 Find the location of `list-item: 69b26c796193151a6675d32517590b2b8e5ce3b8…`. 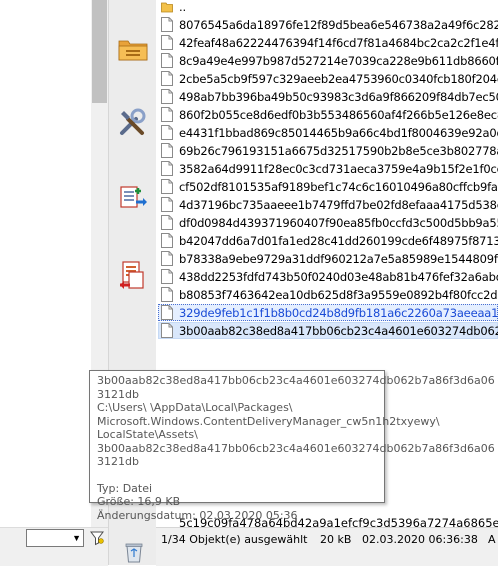

list-item: 69b26c796193151a6675d32517590b2b8e5ce3b8… is located at coordinates (327, 151).